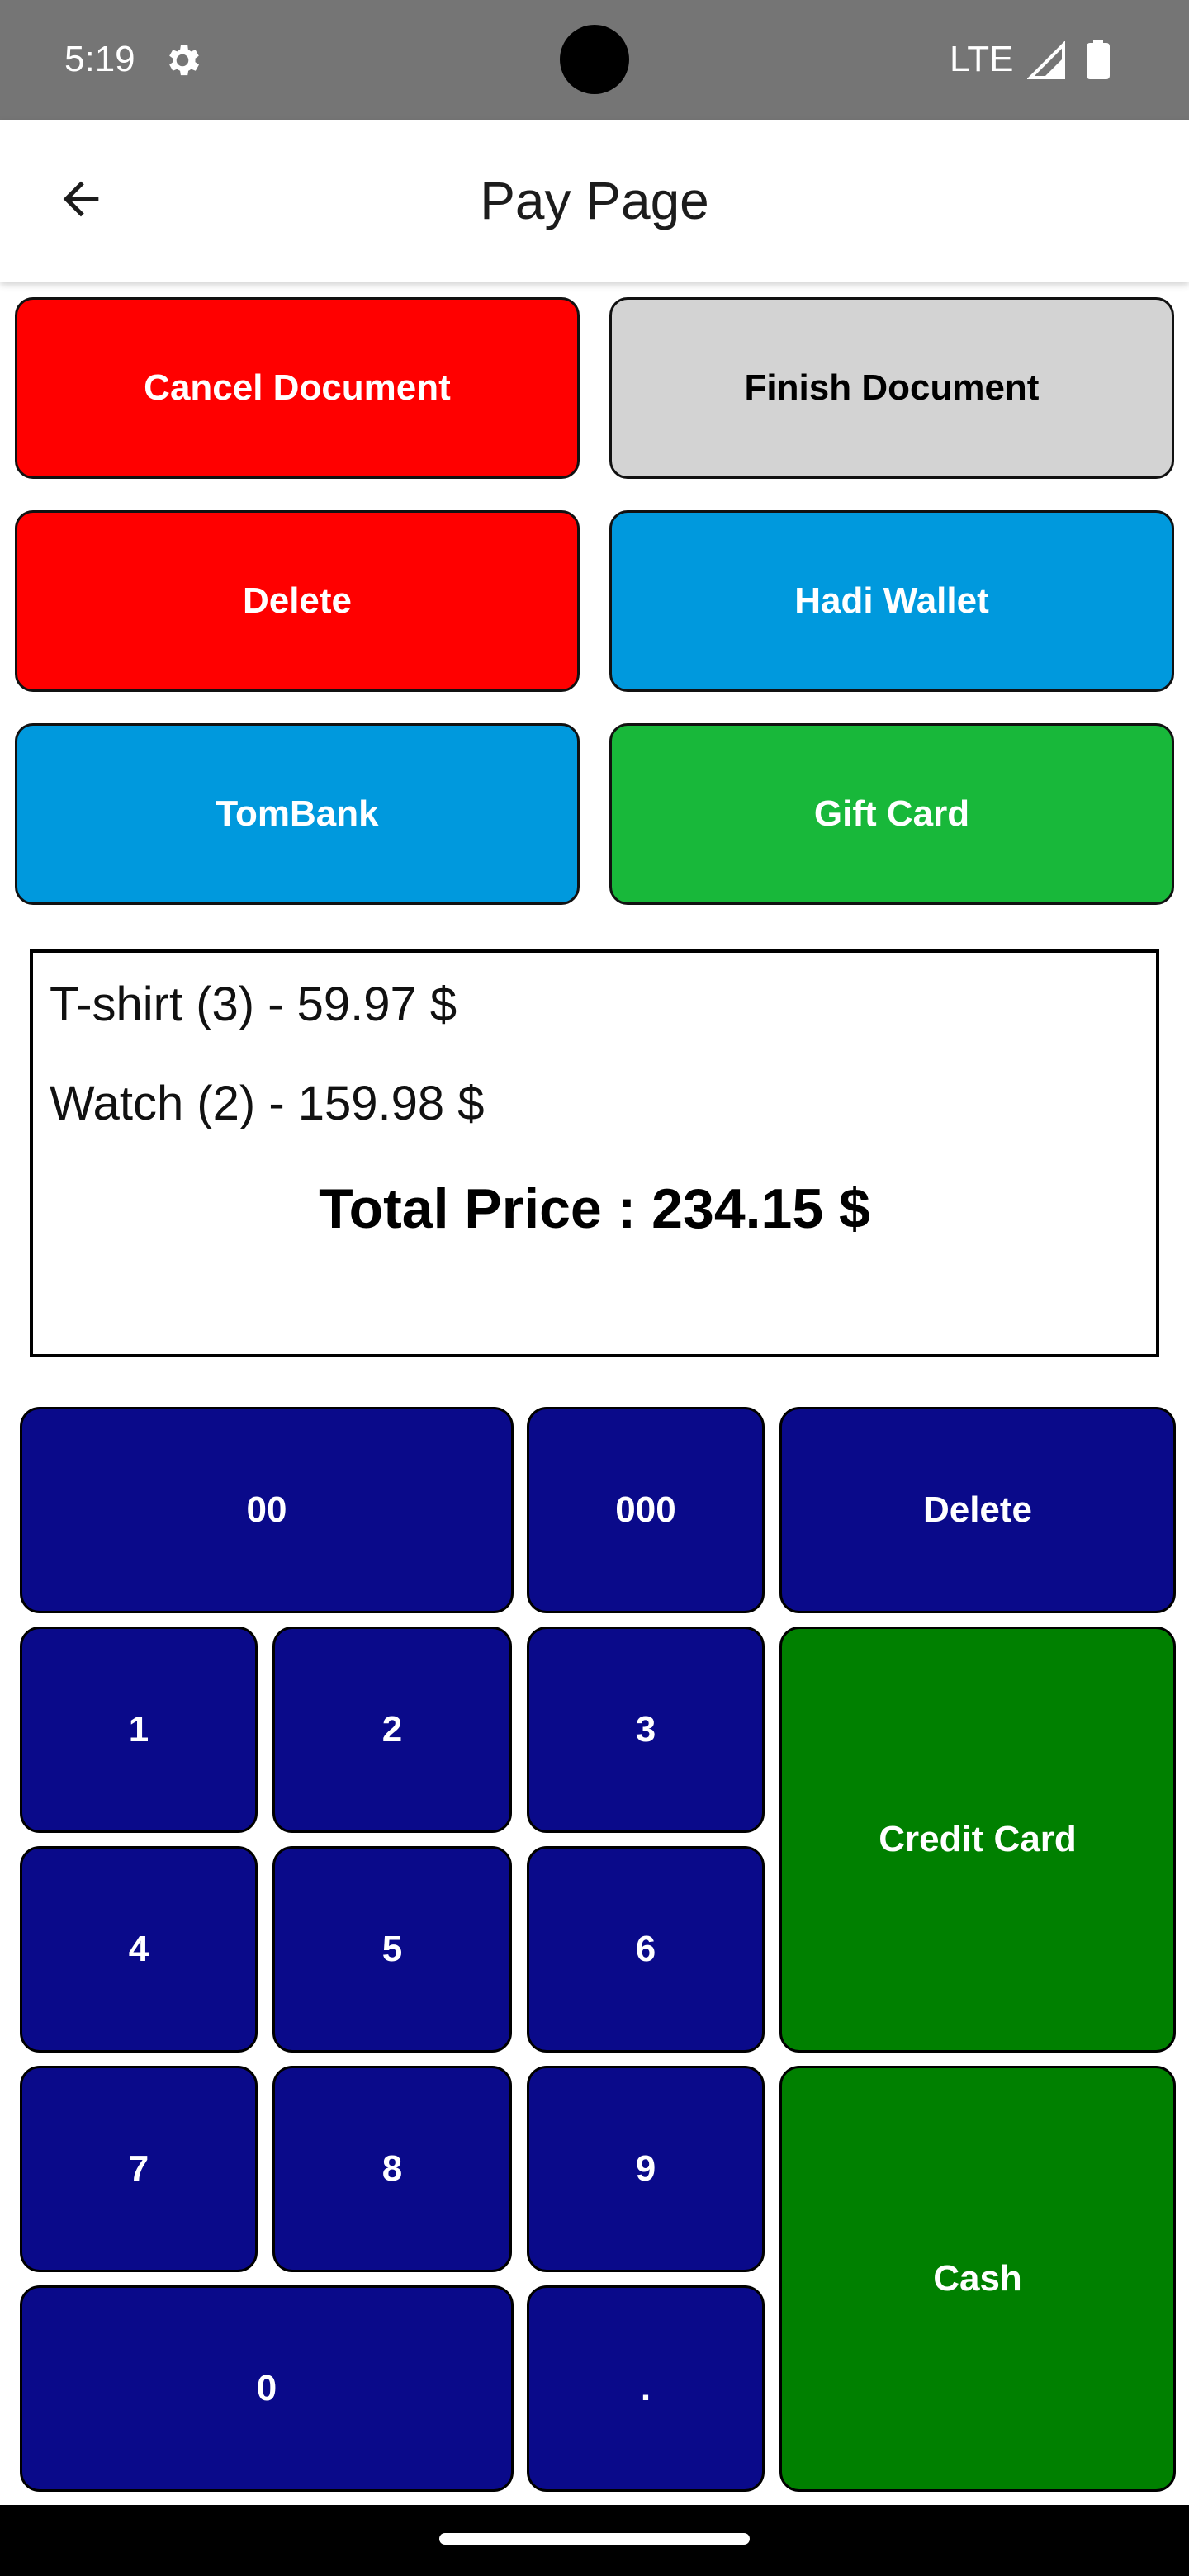 The width and height of the screenshot is (1189, 2576). I want to click on key-9: 9, so click(646, 2169).